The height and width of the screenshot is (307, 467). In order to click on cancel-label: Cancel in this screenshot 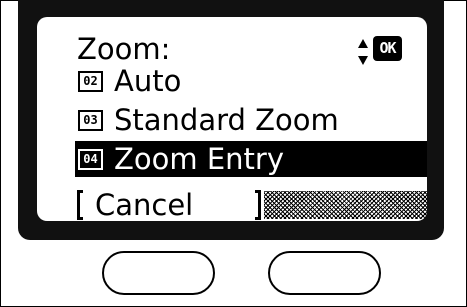, I will do `click(144, 204)`.